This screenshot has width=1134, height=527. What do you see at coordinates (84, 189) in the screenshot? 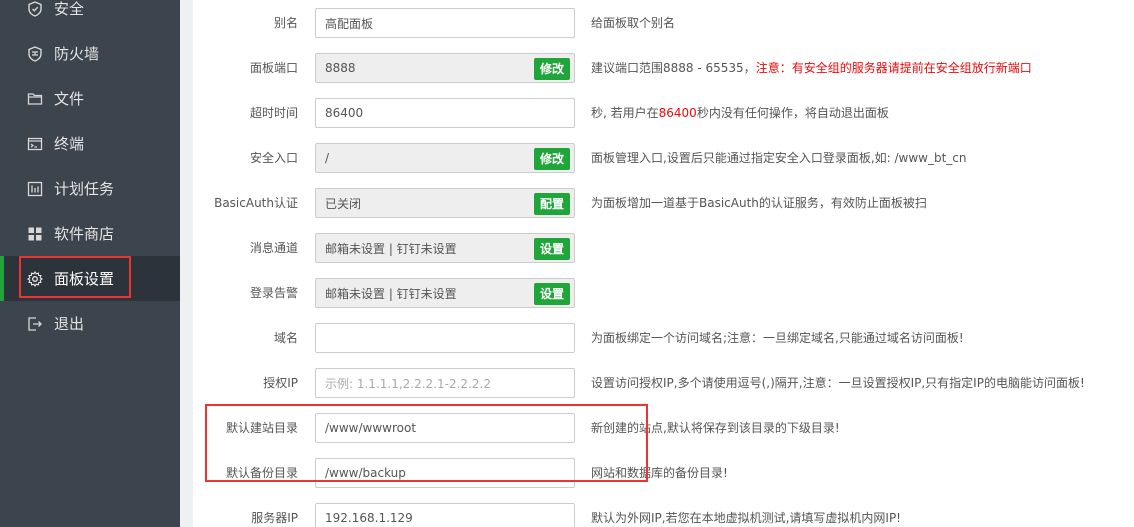
I see `sidebar-item-label: 计划任务` at bounding box center [84, 189].